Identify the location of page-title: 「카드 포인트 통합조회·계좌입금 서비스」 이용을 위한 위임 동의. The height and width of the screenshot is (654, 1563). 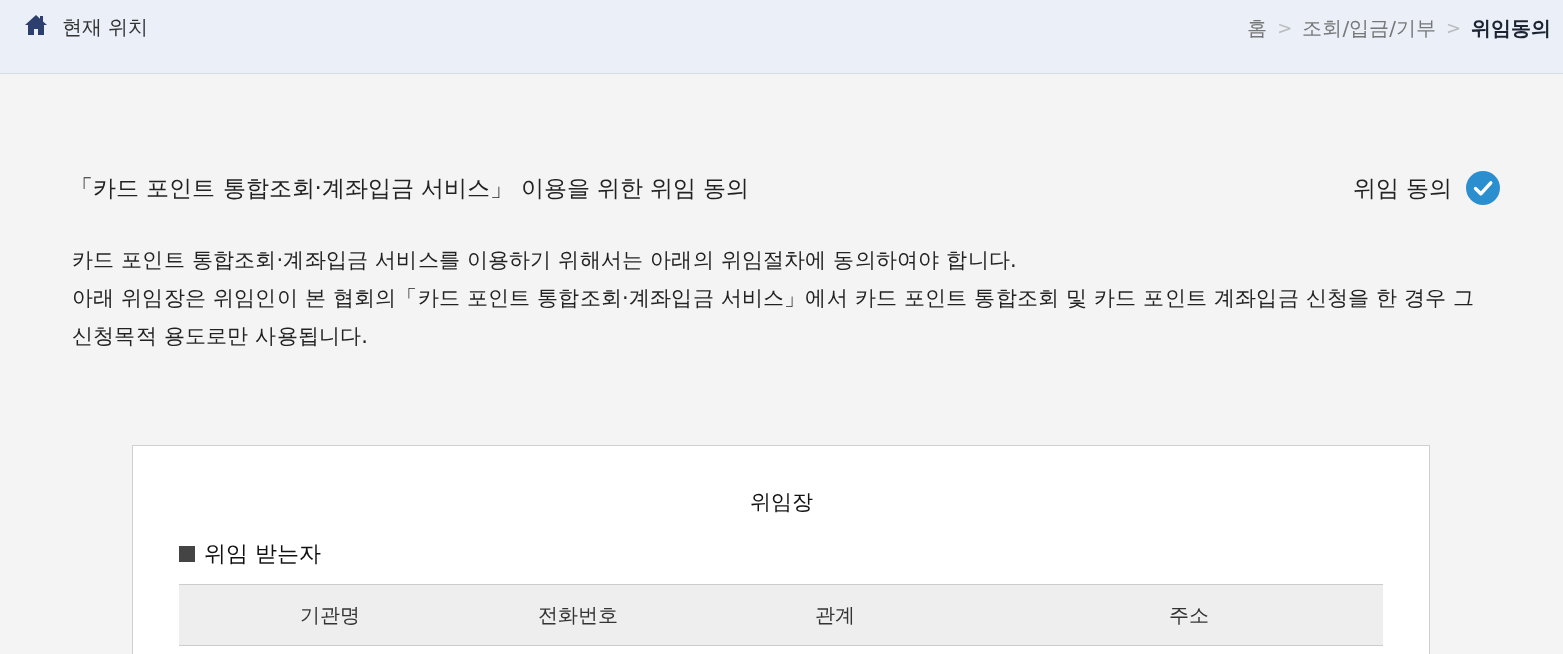
(410, 188).